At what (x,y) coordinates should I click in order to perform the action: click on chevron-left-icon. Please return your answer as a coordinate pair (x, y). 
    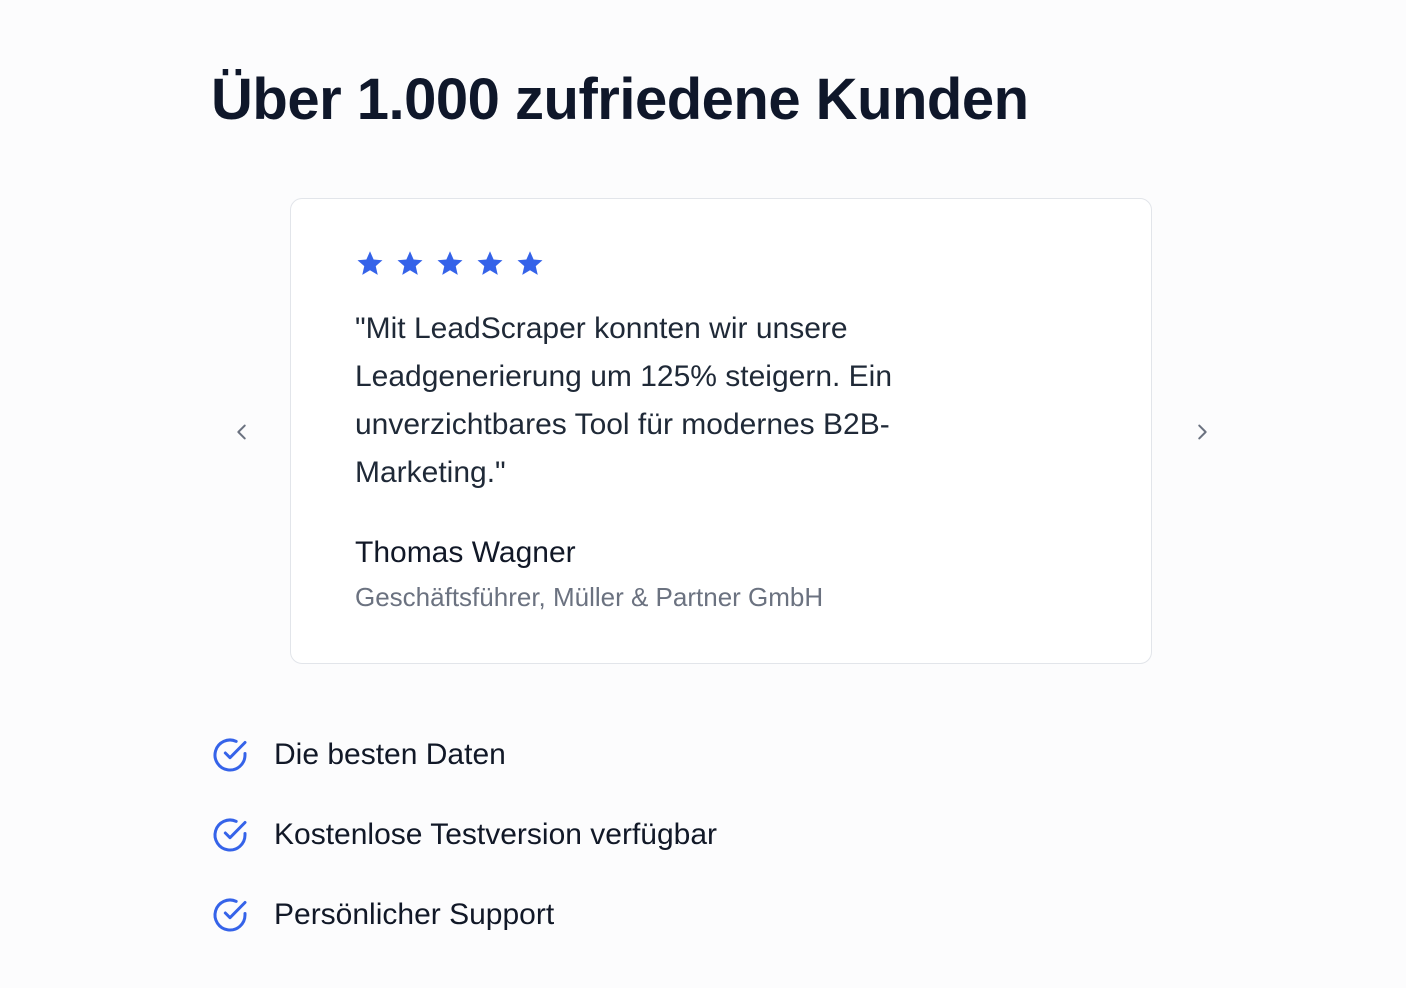
    Looking at the image, I should click on (241, 432).